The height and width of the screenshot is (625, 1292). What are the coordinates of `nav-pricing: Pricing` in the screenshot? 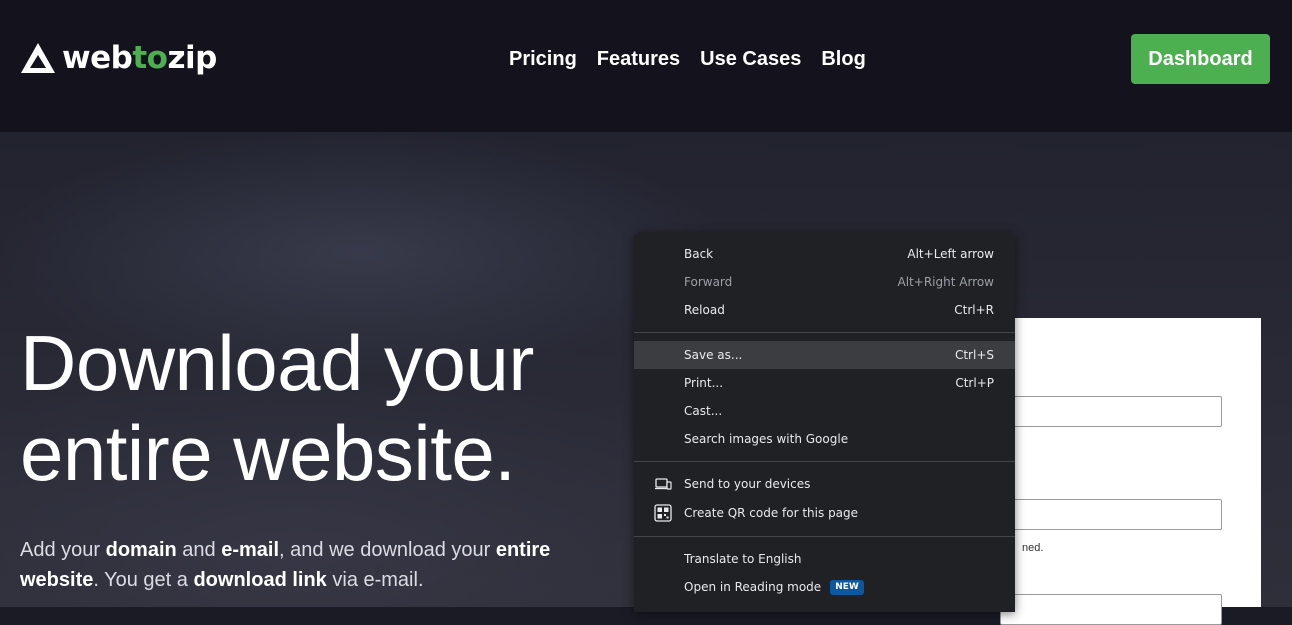 It's located at (543, 59).